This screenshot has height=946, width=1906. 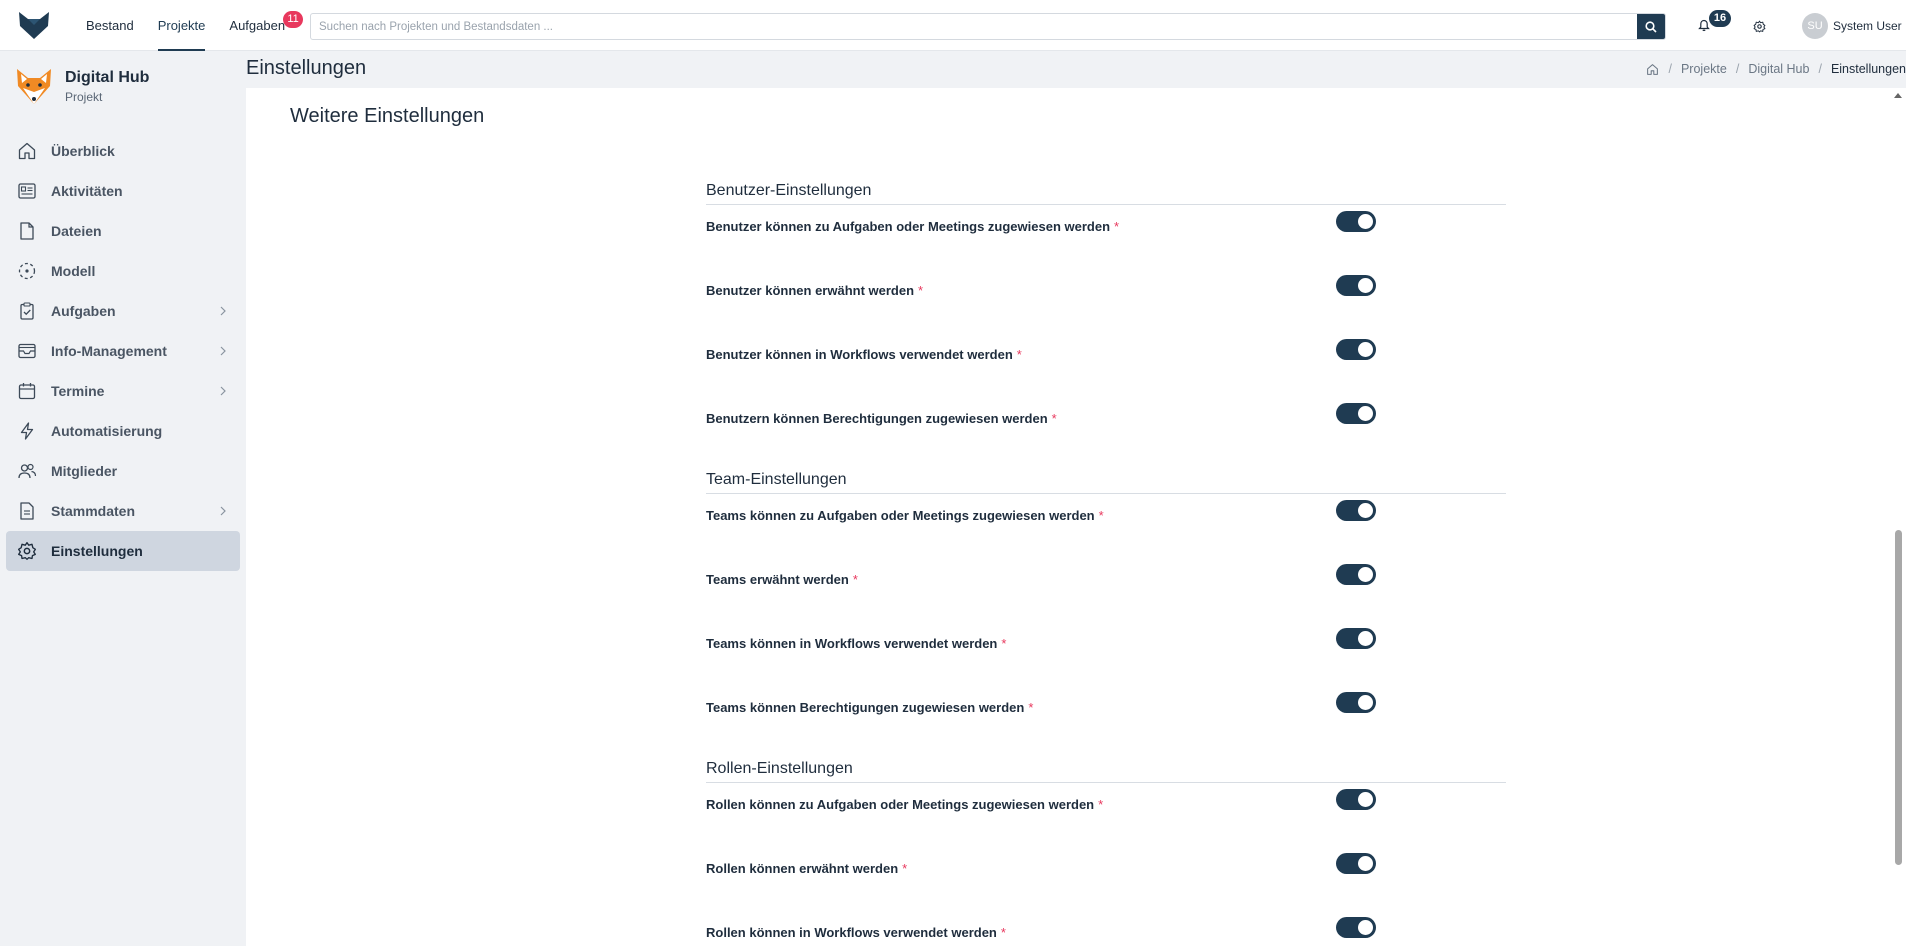 I want to click on settings-button, so click(x=1759, y=26).